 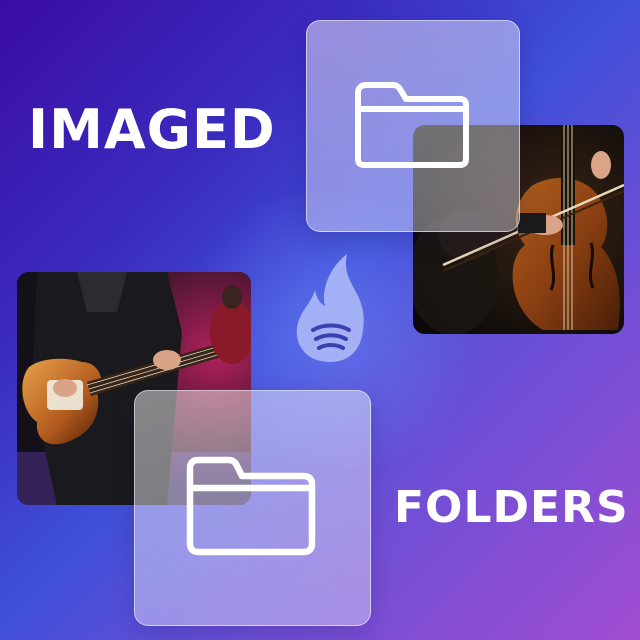 I want to click on headline-folders: FOLDERS, so click(x=511, y=507).